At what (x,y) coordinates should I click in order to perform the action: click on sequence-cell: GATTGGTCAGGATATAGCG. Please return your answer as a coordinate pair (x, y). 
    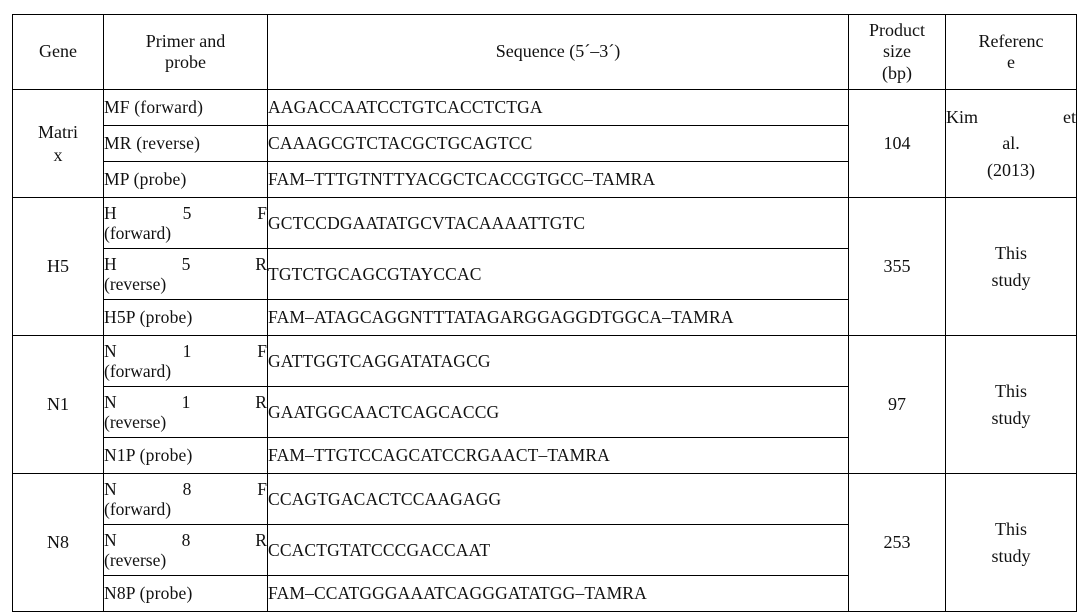
    Looking at the image, I should click on (558, 361).